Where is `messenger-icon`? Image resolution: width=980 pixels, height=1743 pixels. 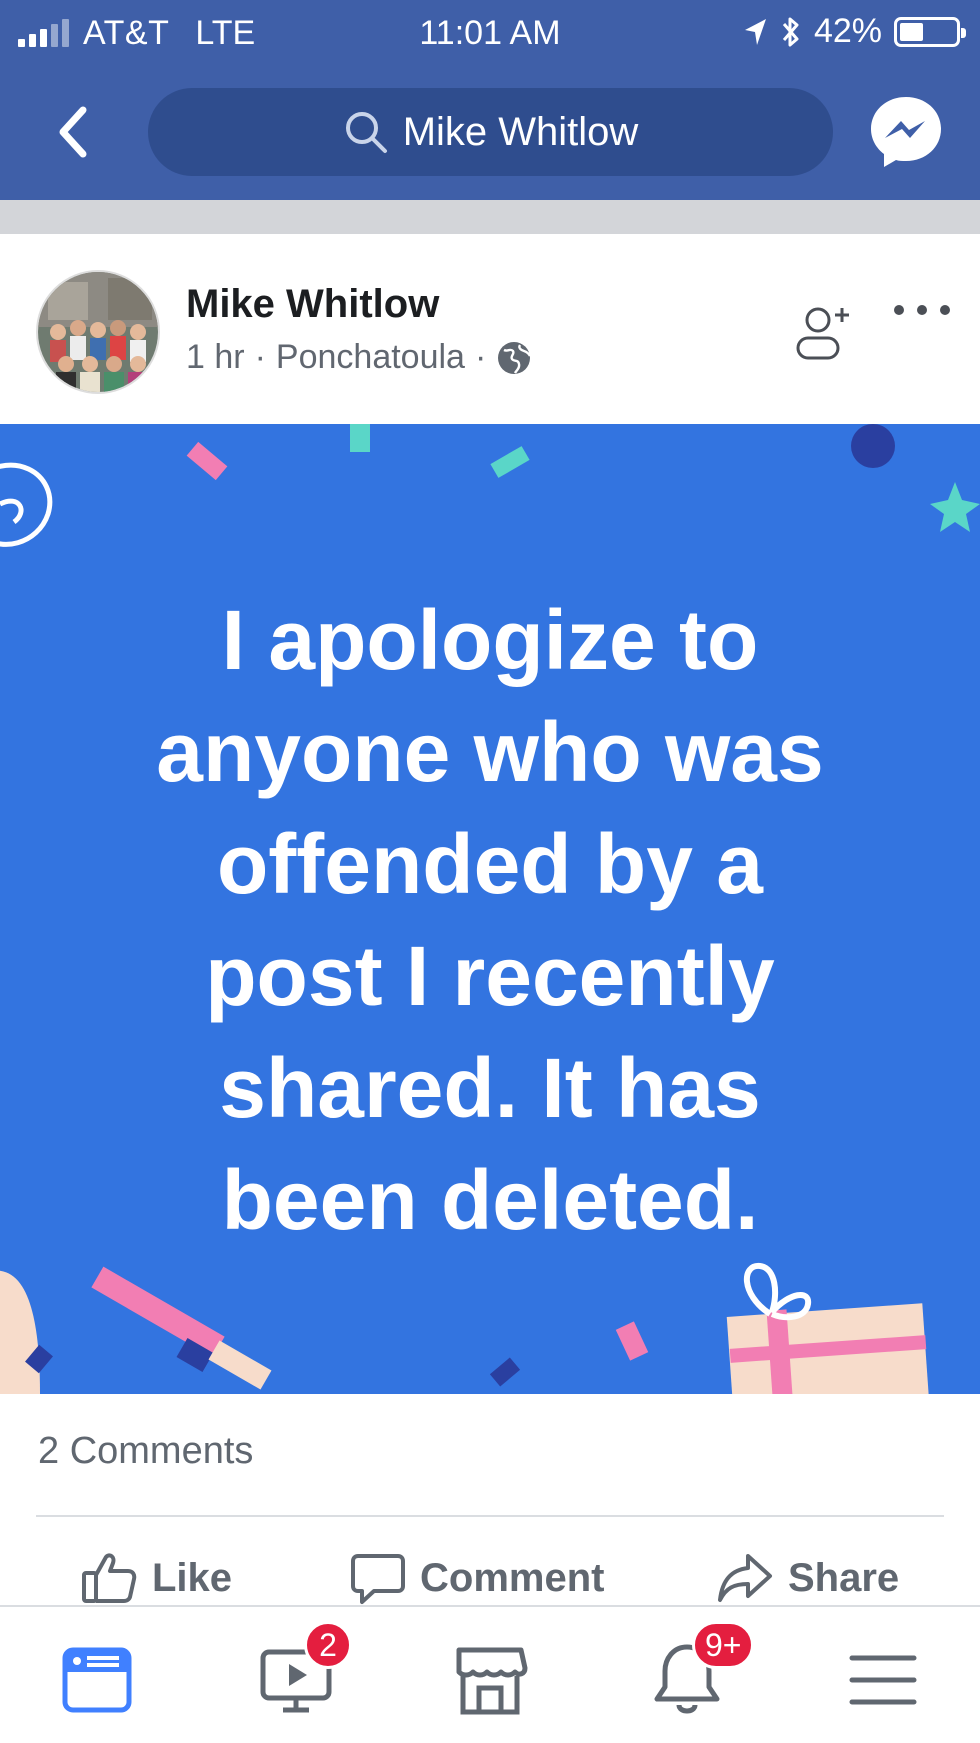
messenger-icon is located at coordinates (906, 132).